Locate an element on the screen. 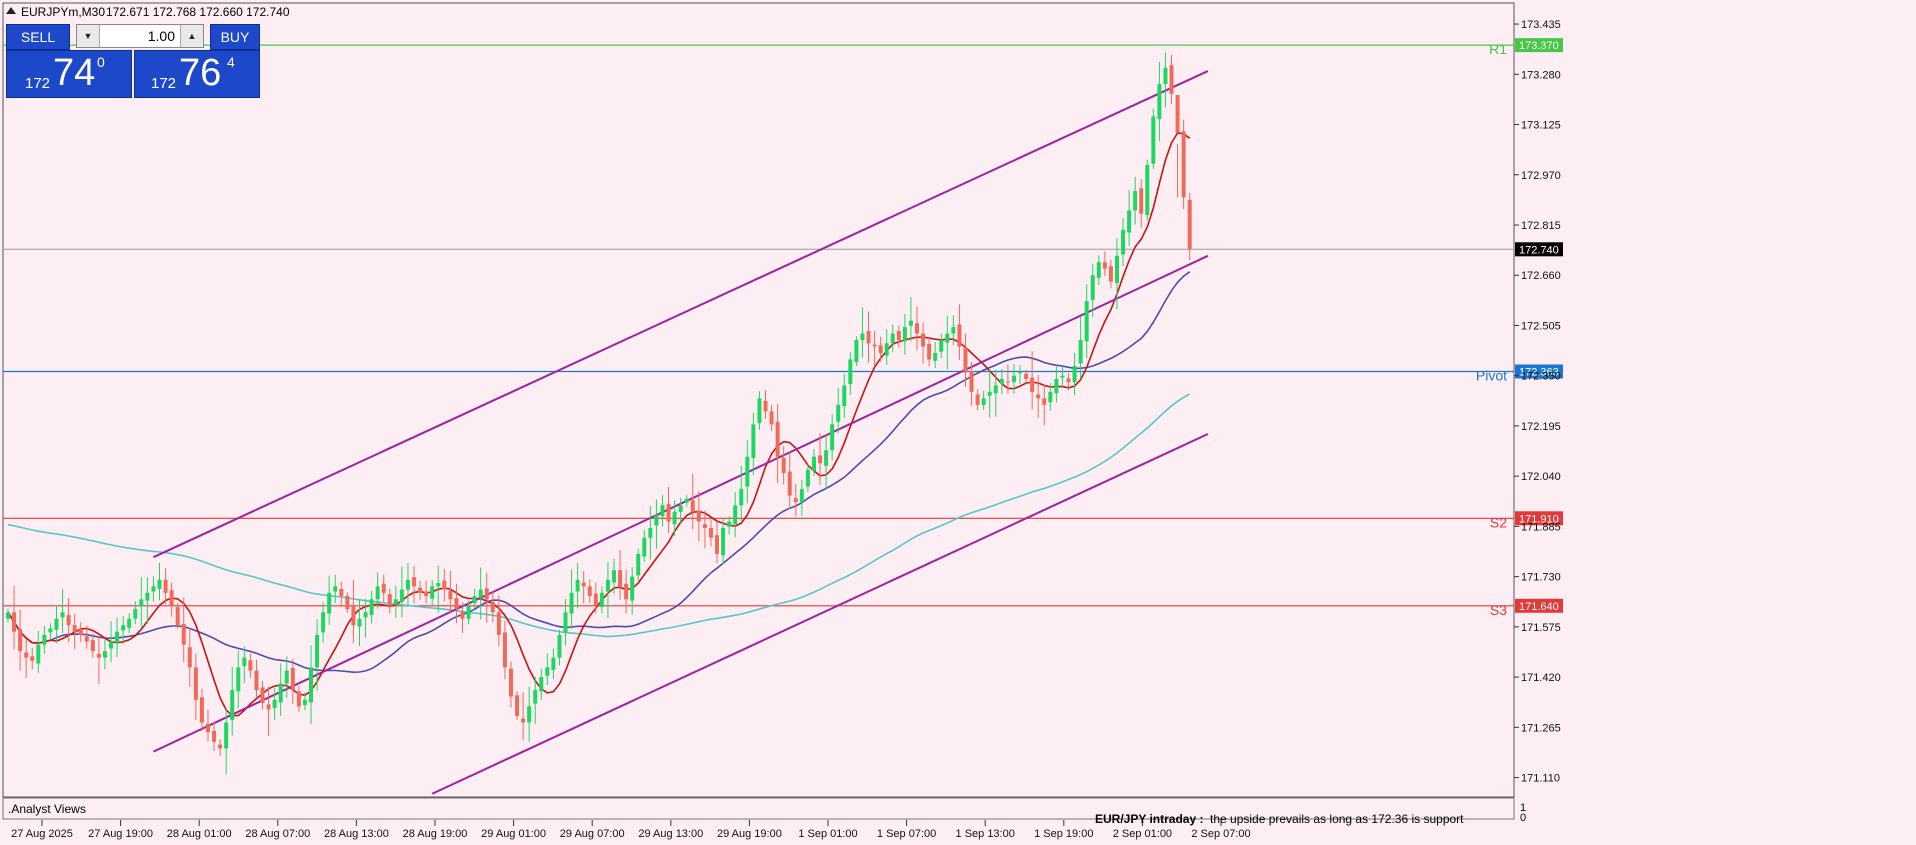  sell-price-box: 172 74 0 is located at coordinates (69, 74).